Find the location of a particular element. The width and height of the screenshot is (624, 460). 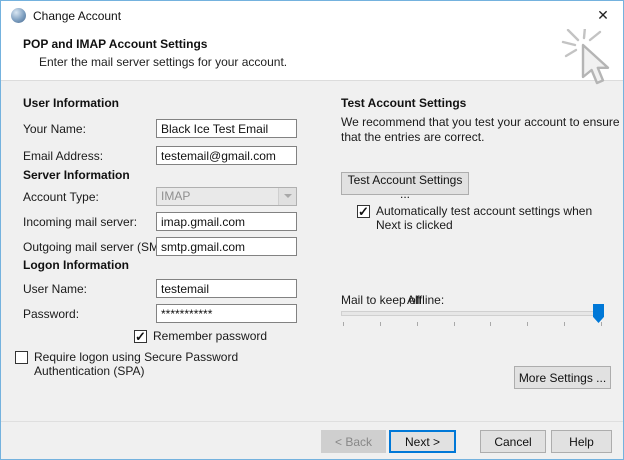

email-address-label: Email Address: is located at coordinates (63, 156).